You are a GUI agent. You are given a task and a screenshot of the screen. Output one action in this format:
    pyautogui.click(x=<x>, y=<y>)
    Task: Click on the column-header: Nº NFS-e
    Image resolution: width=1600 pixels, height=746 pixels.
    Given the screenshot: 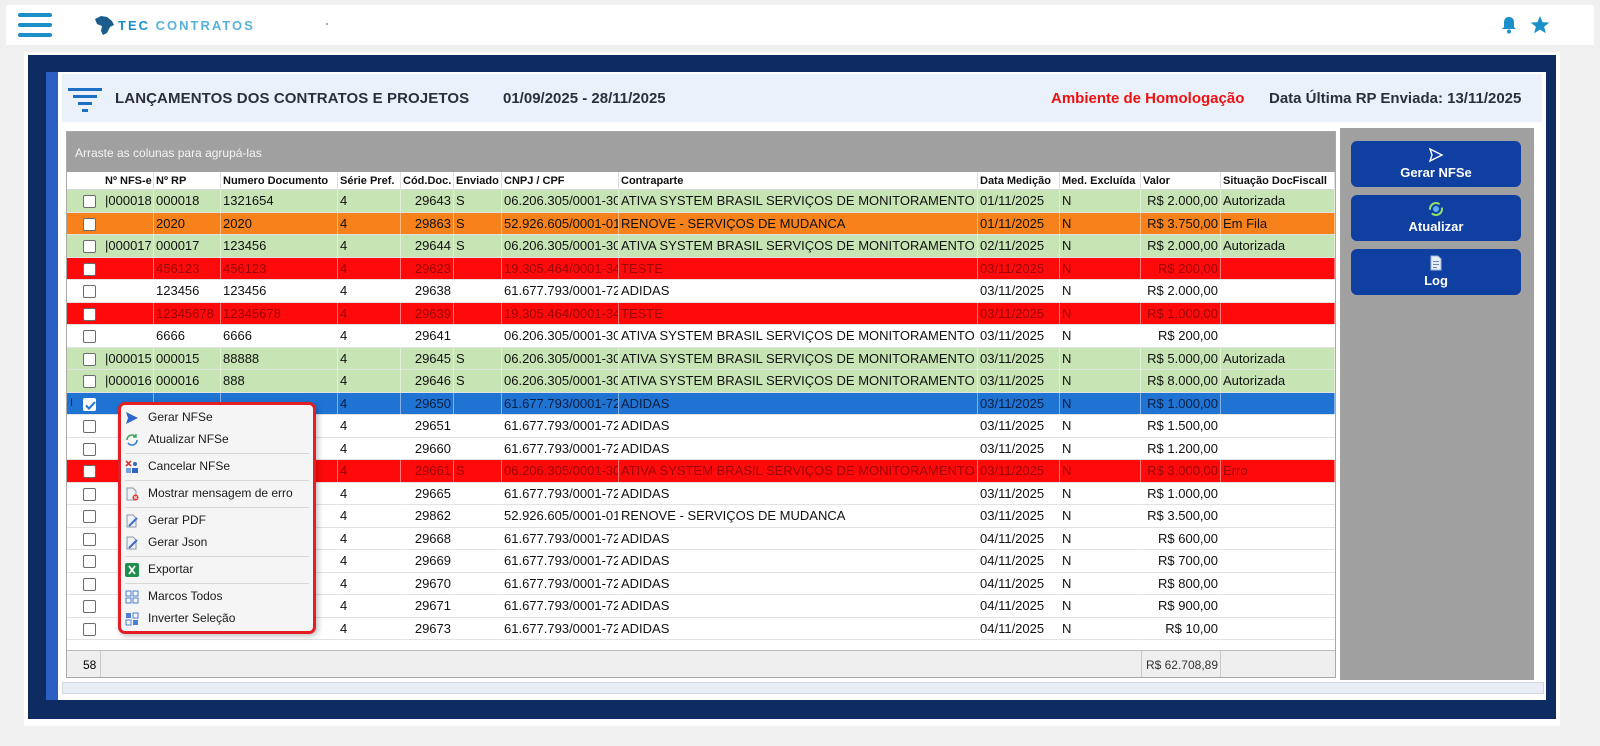 What is the action you would take?
    pyautogui.click(x=128, y=181)
    